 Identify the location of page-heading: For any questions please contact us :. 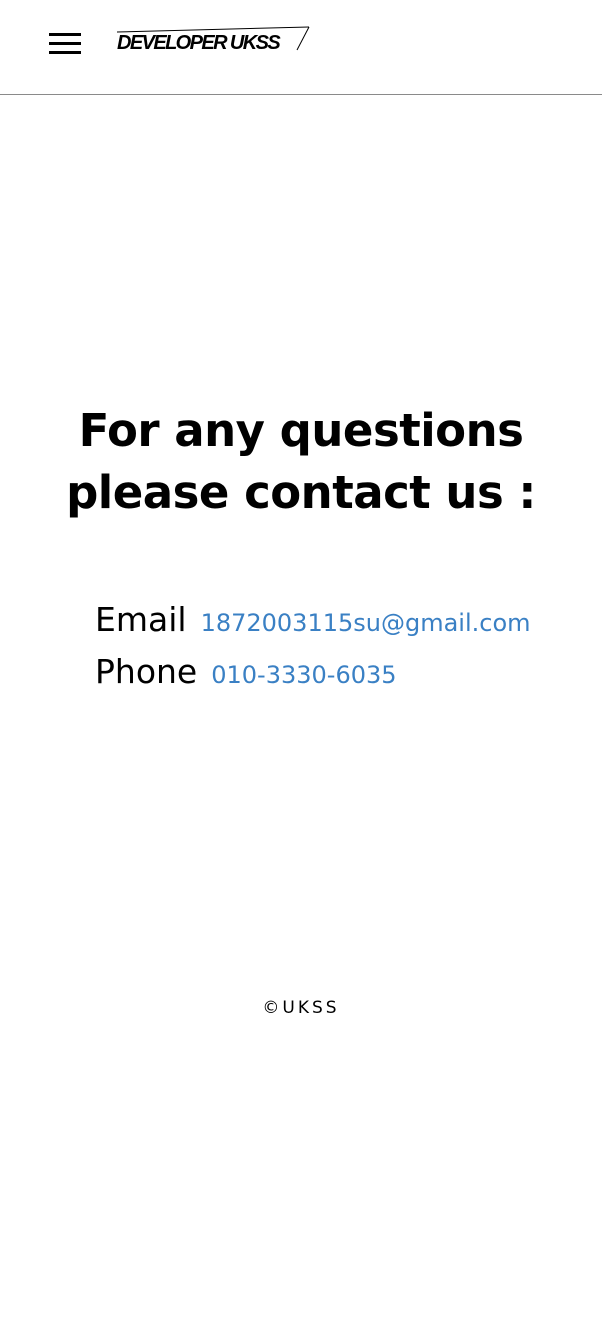
(301, 462).